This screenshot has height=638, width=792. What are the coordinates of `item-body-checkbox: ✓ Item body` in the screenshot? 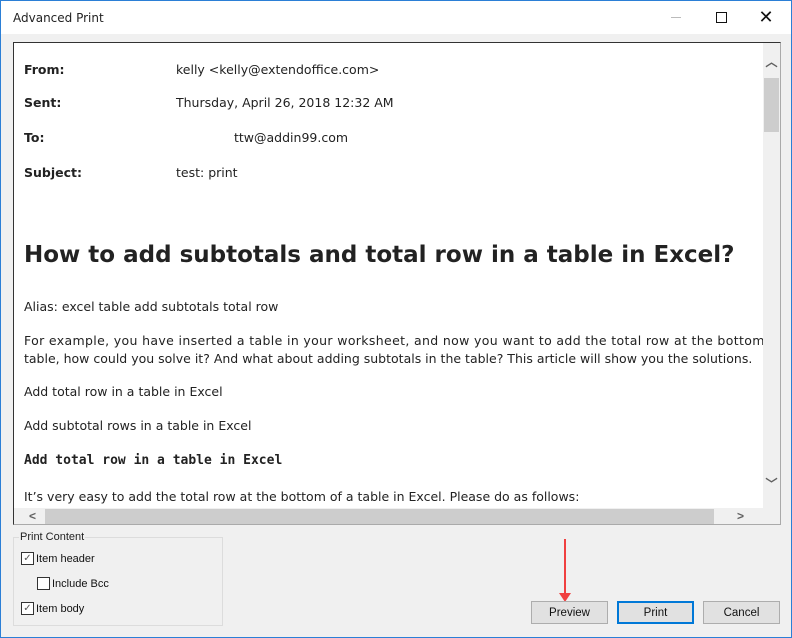 It's located at (52, 608).